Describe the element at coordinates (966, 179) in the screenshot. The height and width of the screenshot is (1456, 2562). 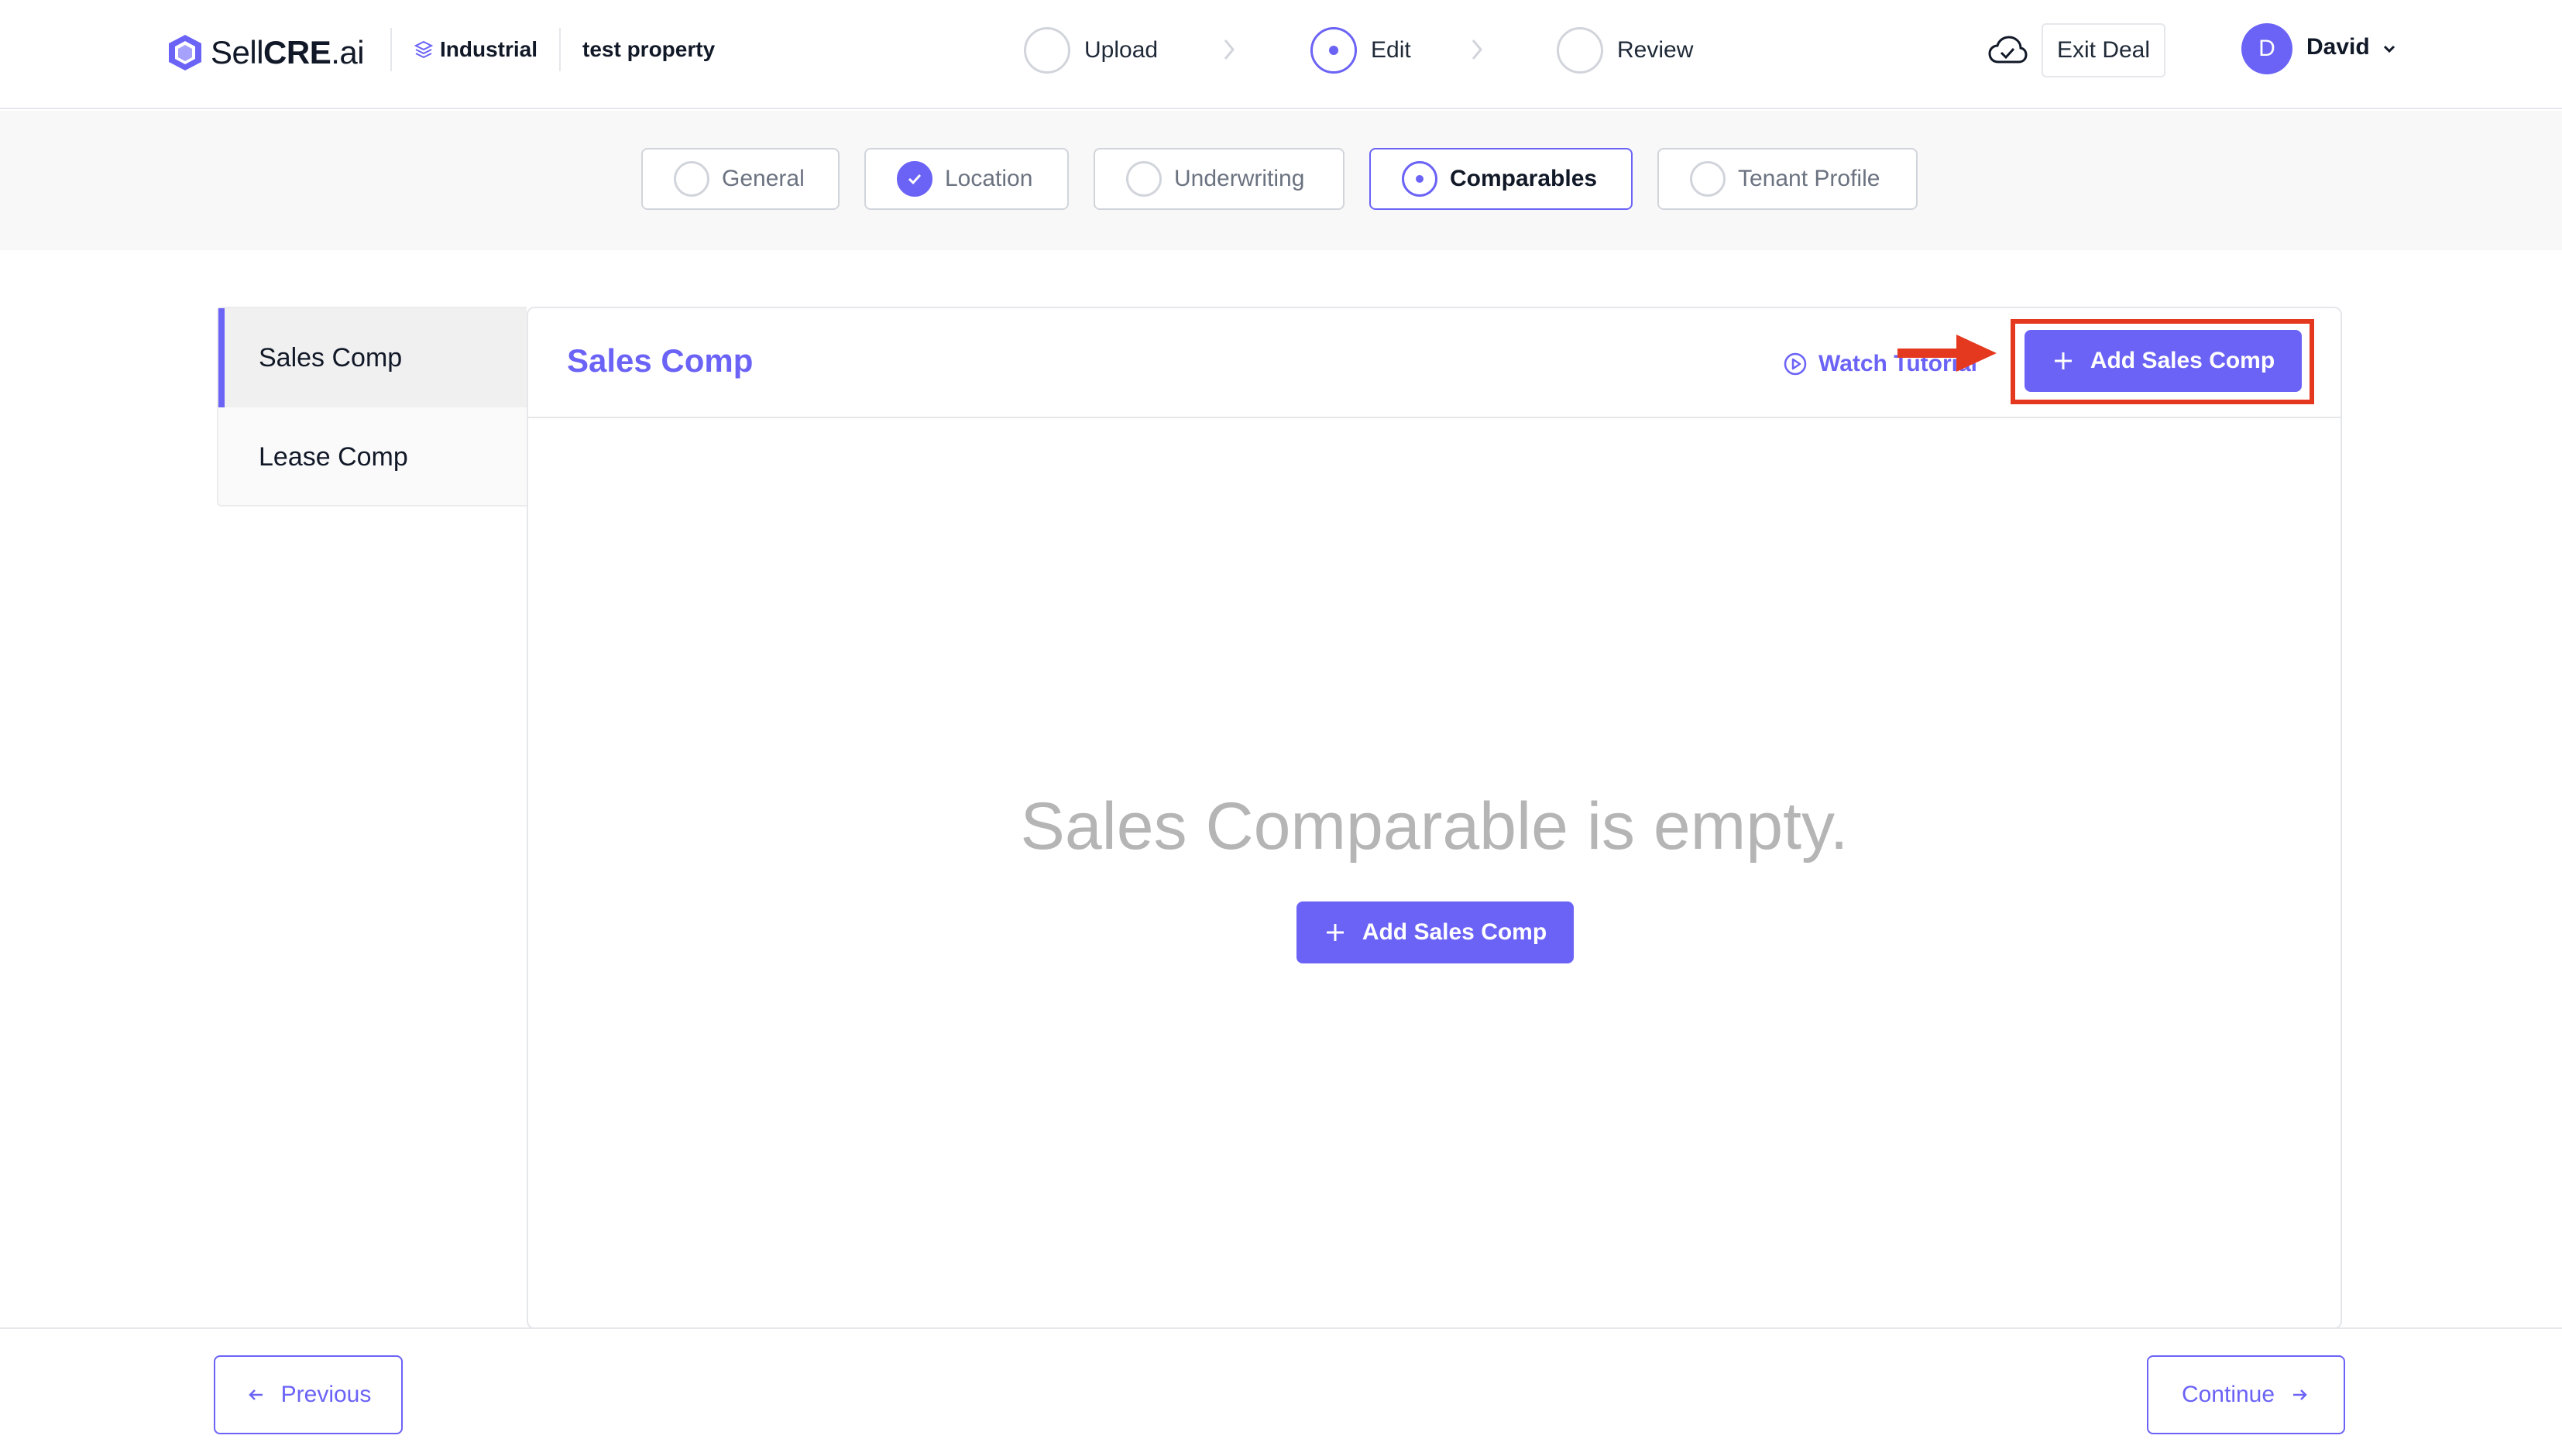
I see `tab-location: Location` at that location.